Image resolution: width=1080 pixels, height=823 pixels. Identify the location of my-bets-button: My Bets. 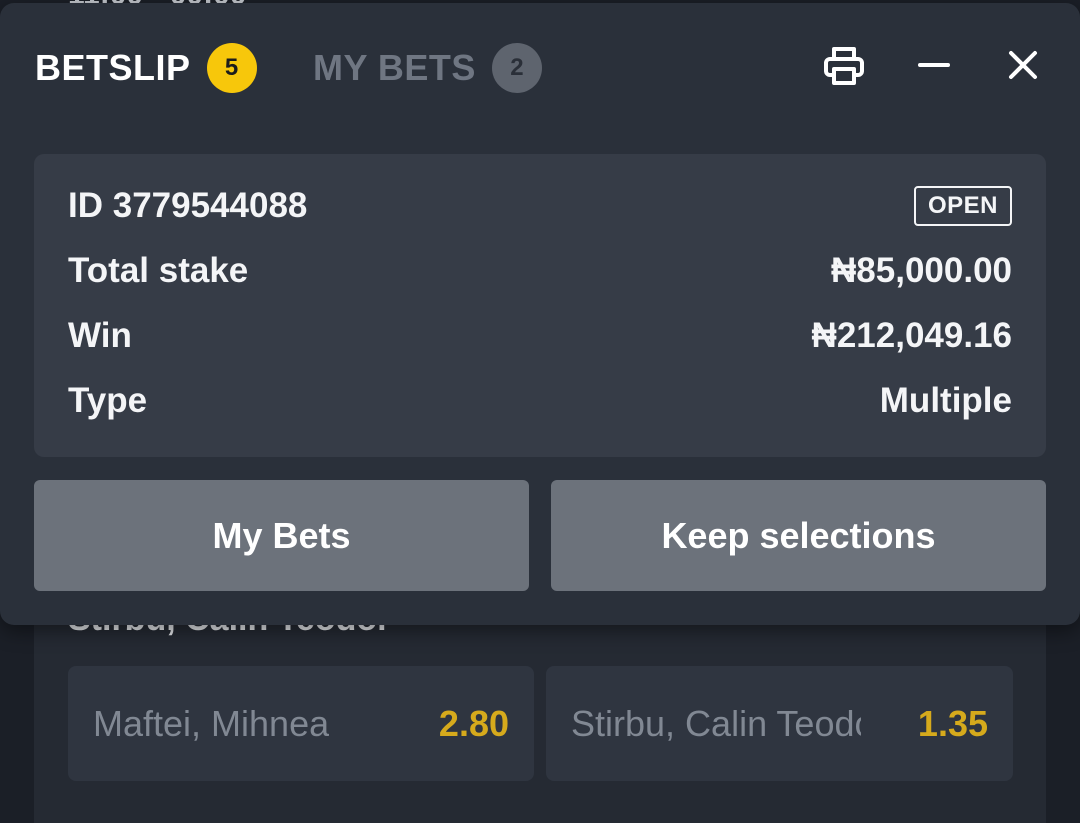
(281, 535).